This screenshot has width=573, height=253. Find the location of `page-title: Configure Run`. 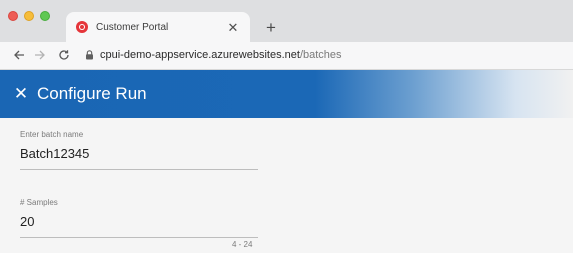

page-title: Configure Run is located at coordinates (92, 93).